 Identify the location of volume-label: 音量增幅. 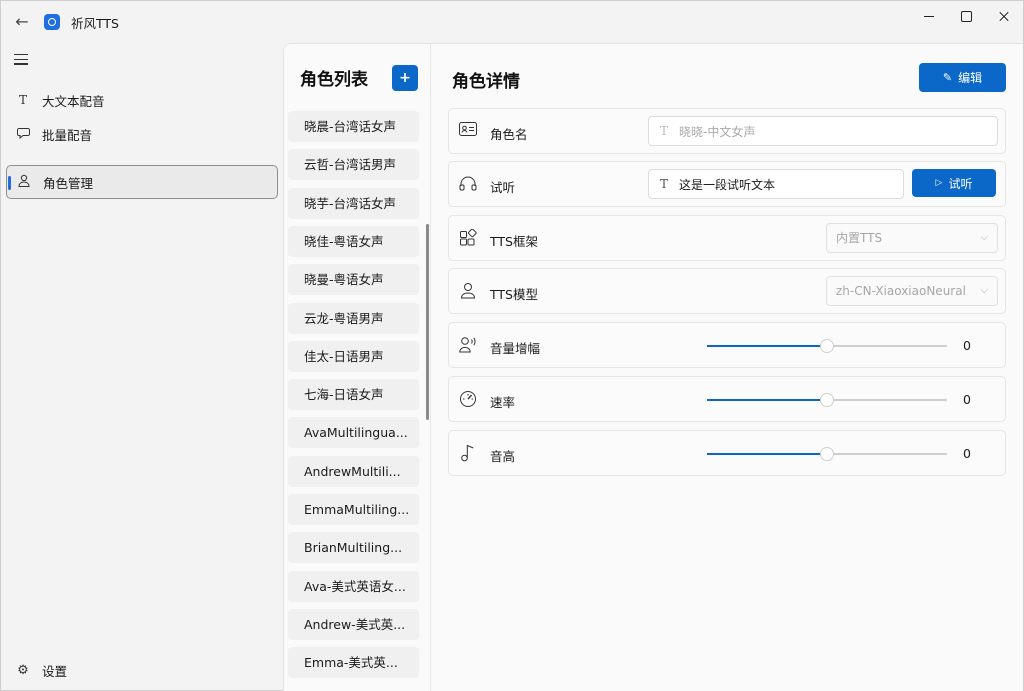
(515, 348).